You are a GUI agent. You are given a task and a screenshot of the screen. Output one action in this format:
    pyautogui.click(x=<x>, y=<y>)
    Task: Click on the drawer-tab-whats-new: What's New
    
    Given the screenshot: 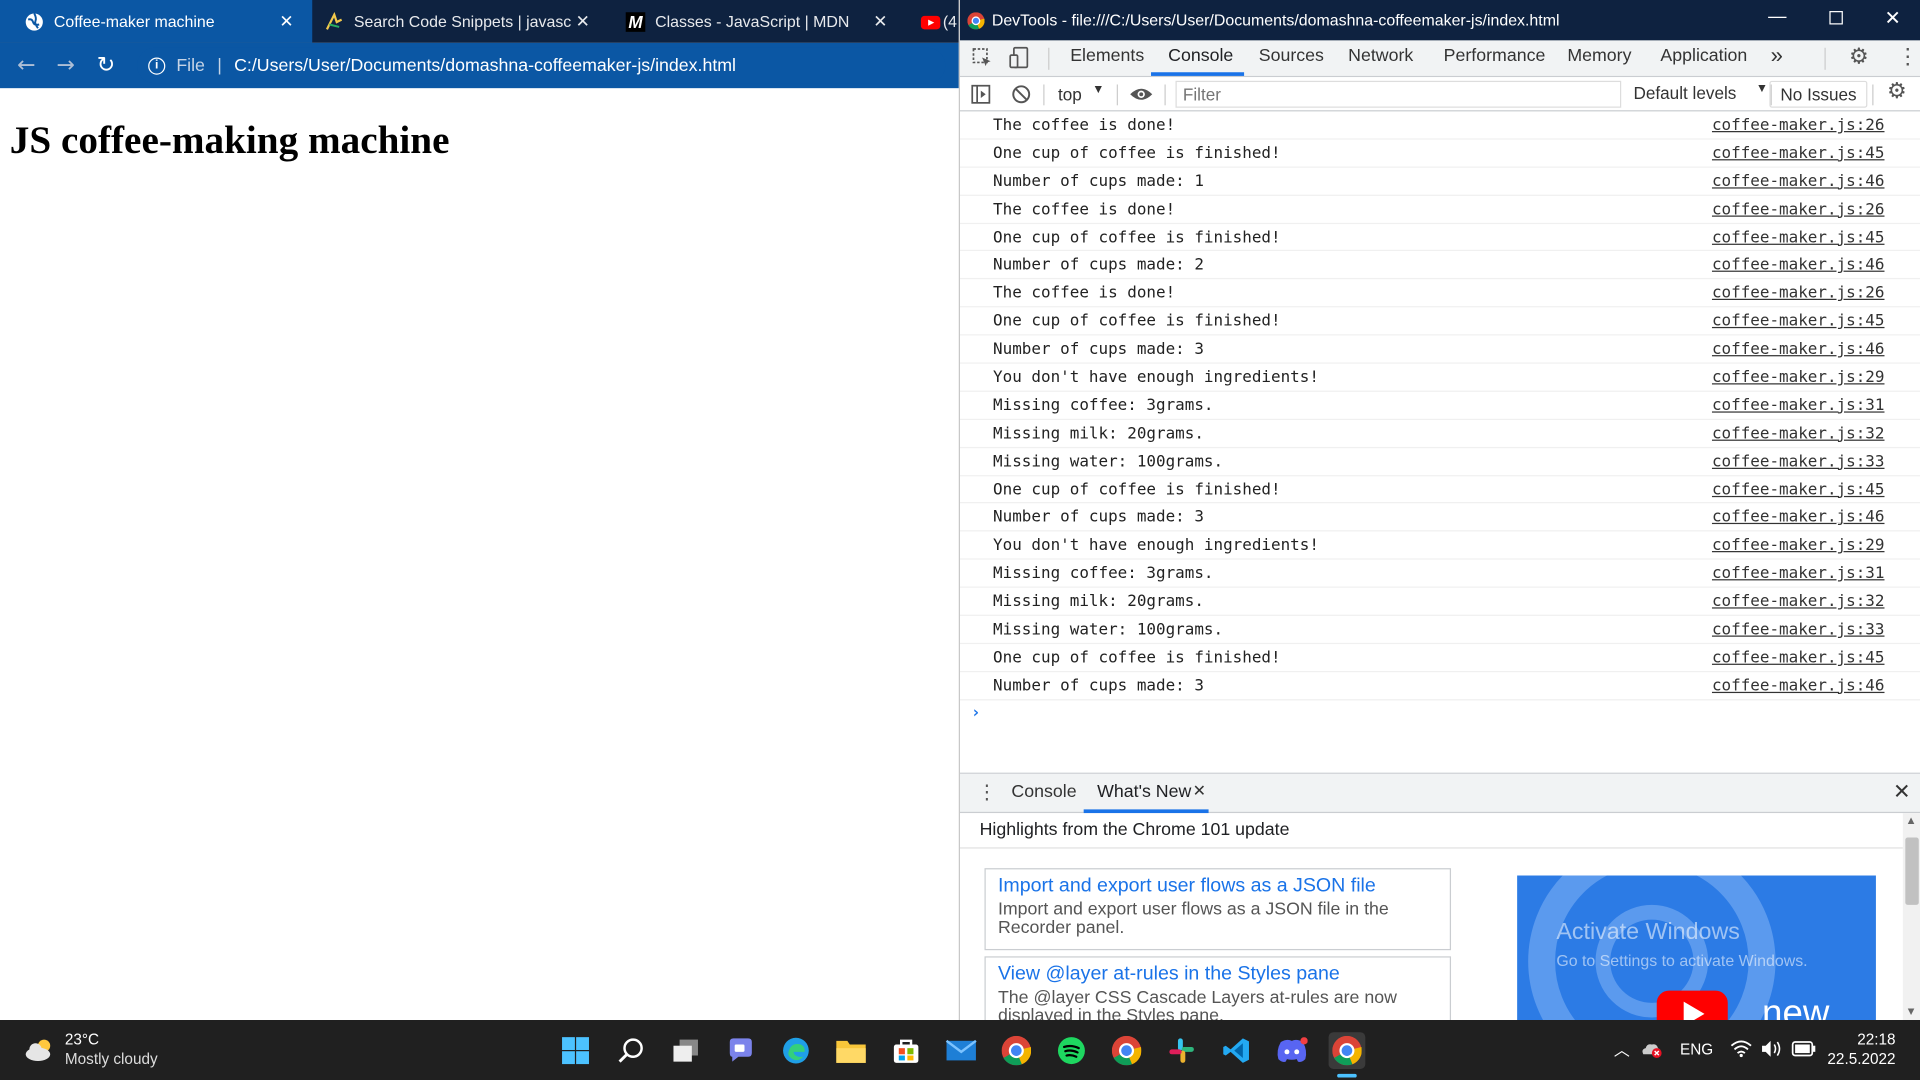 What is the action you would take?
    pyautogui.click(x=1144, y=792)
    